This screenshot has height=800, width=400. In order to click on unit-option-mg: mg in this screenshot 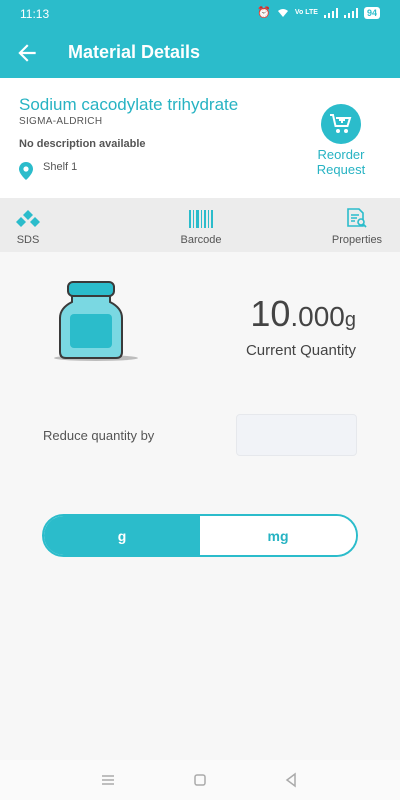, I will do `click(278, 535)`.